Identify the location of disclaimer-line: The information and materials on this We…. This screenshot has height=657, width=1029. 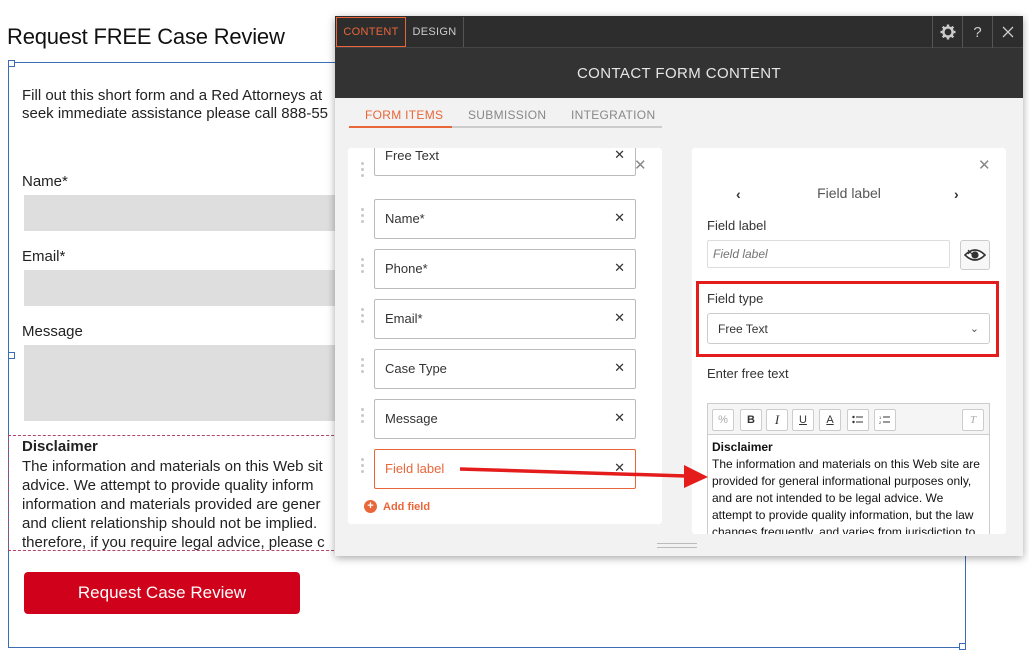
(172, 466).